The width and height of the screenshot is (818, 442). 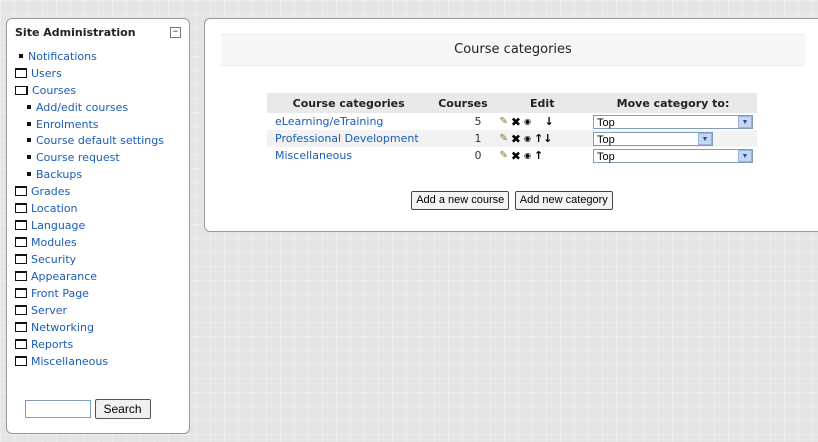 I want to click on move-cell: Top ▼, so click(x=673, y=138).